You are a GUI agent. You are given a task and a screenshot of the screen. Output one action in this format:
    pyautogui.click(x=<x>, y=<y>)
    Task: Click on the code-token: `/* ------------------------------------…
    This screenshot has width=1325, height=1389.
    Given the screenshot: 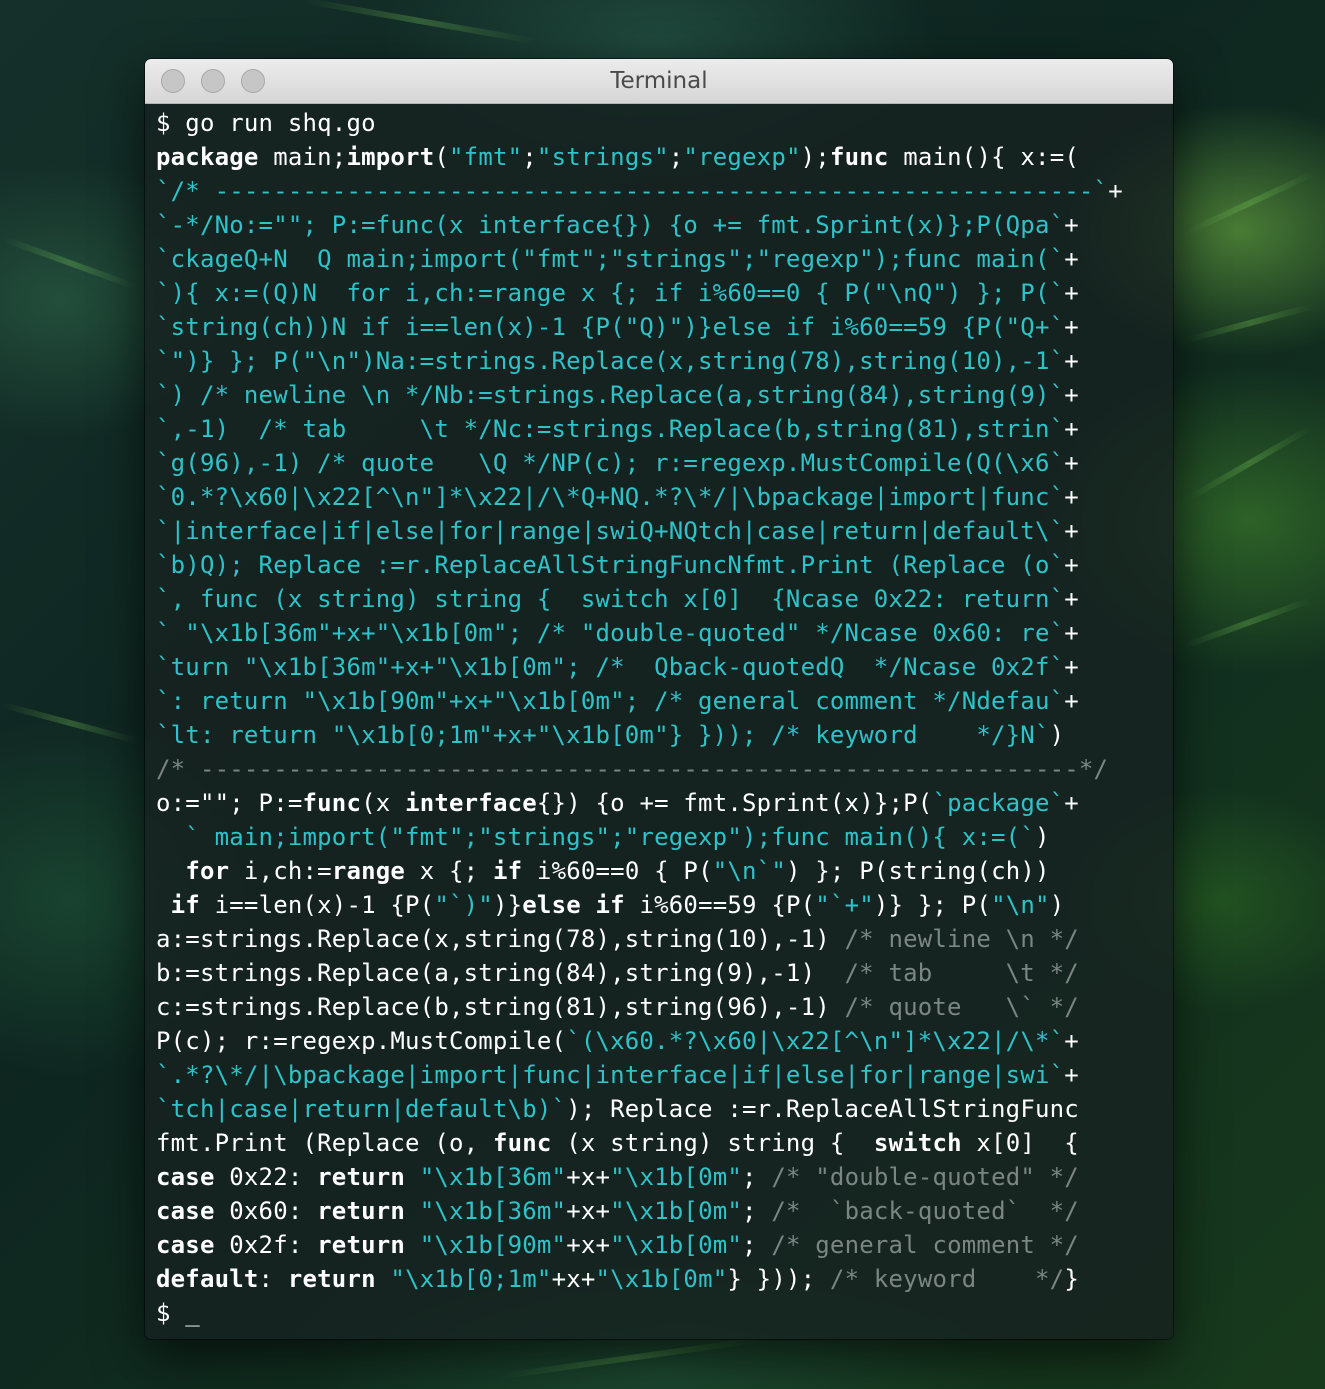 What is the action you would take?
    pyautogui.click(x=632, y=191)
    